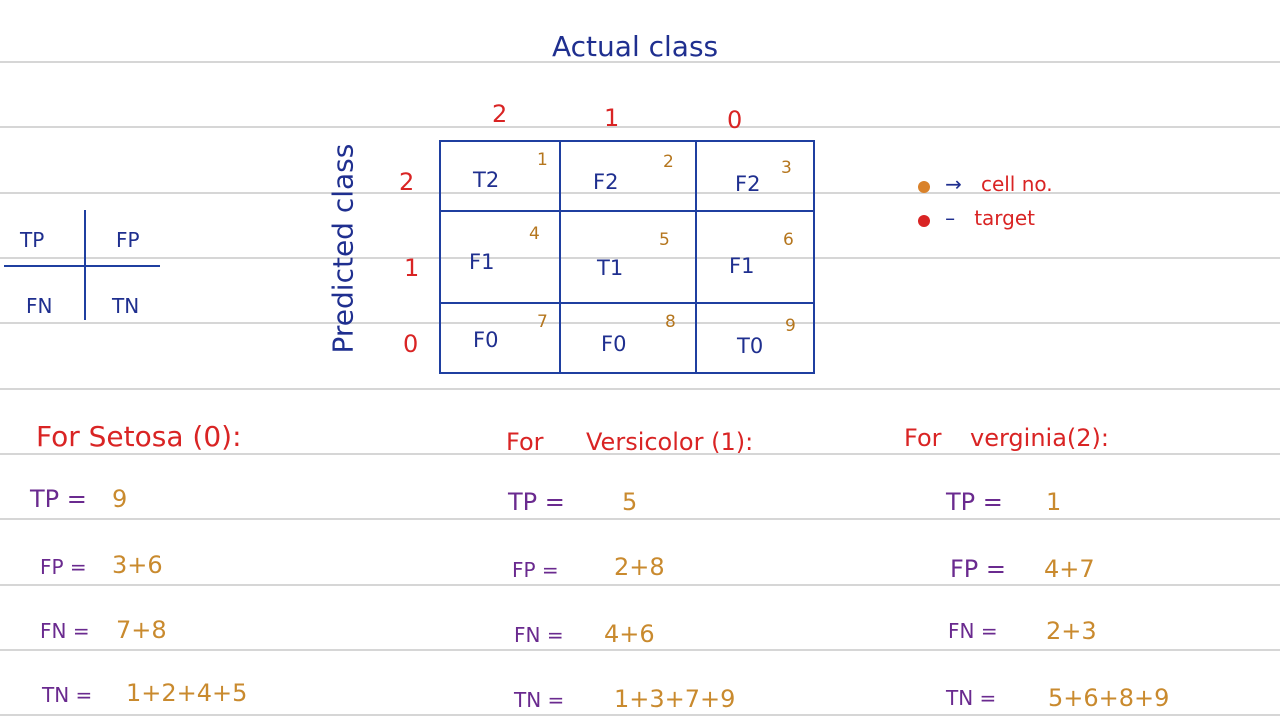 The width and height of the screenshot is (1280, 726). I want to click on cell-number: 2, so click(668, 162).